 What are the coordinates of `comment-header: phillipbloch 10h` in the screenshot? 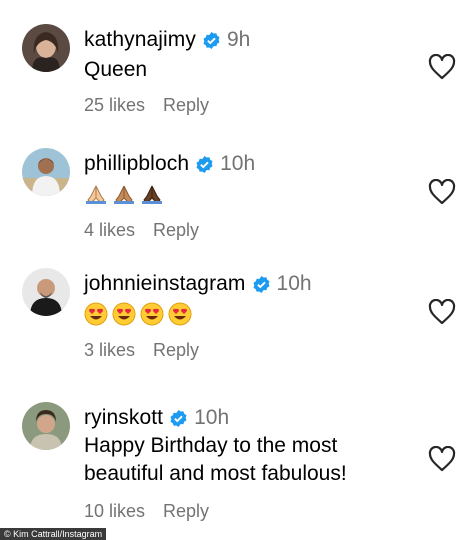 It's located at (169, 164).